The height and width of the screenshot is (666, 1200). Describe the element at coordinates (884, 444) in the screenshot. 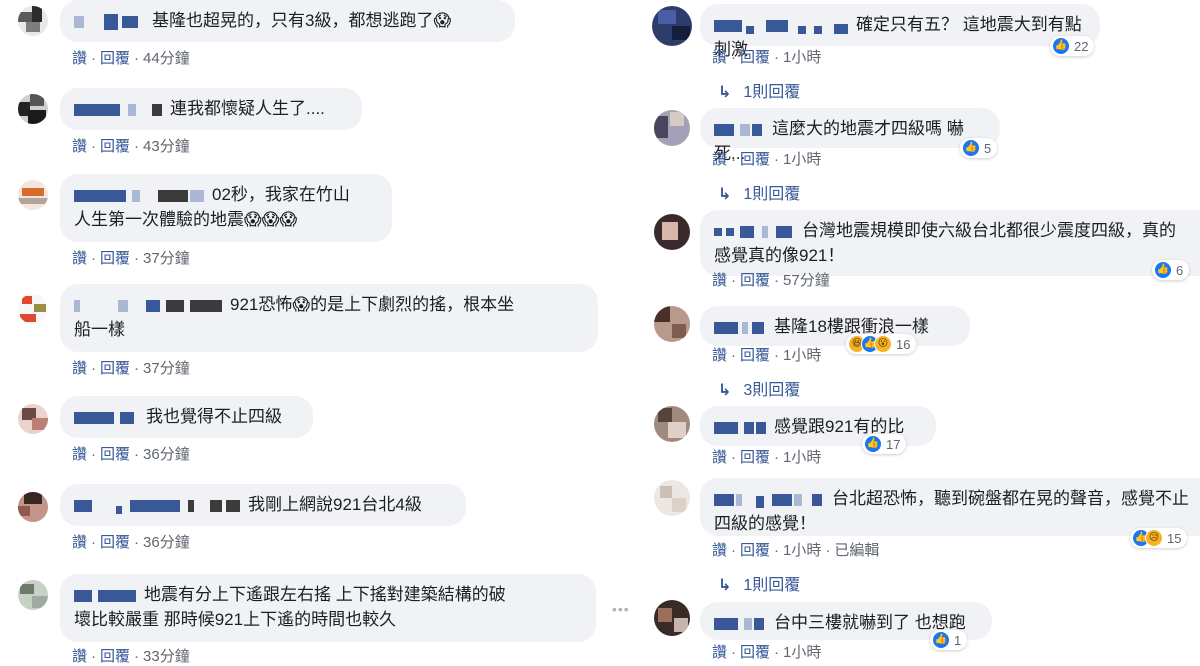

I see `reaction-summary: 👍 17` at that location.